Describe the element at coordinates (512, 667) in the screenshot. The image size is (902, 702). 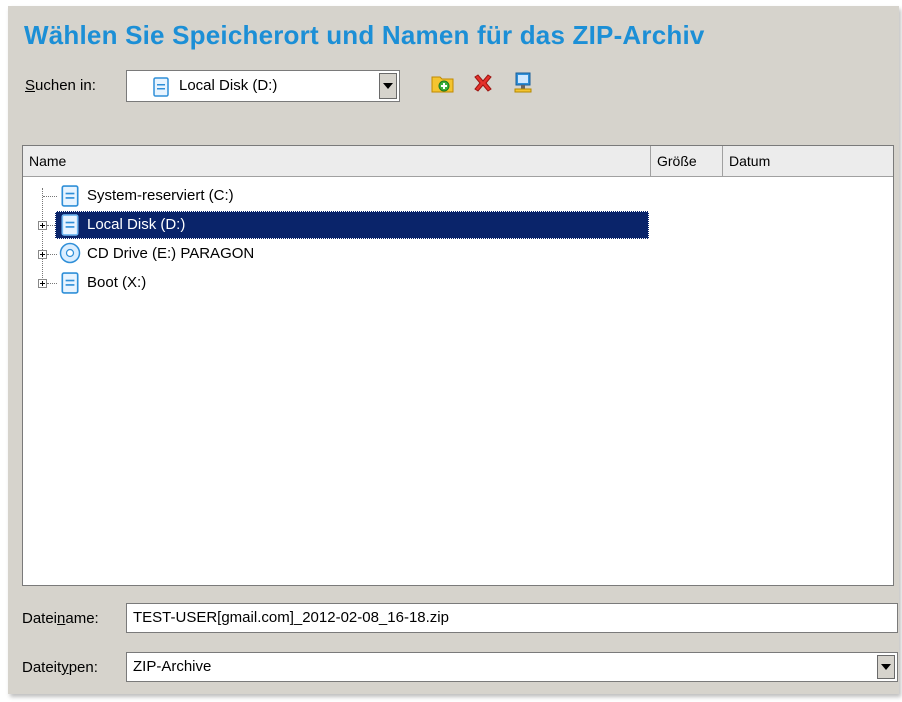
I see `filetype-dropdown: ZIP-Archive` at that location.